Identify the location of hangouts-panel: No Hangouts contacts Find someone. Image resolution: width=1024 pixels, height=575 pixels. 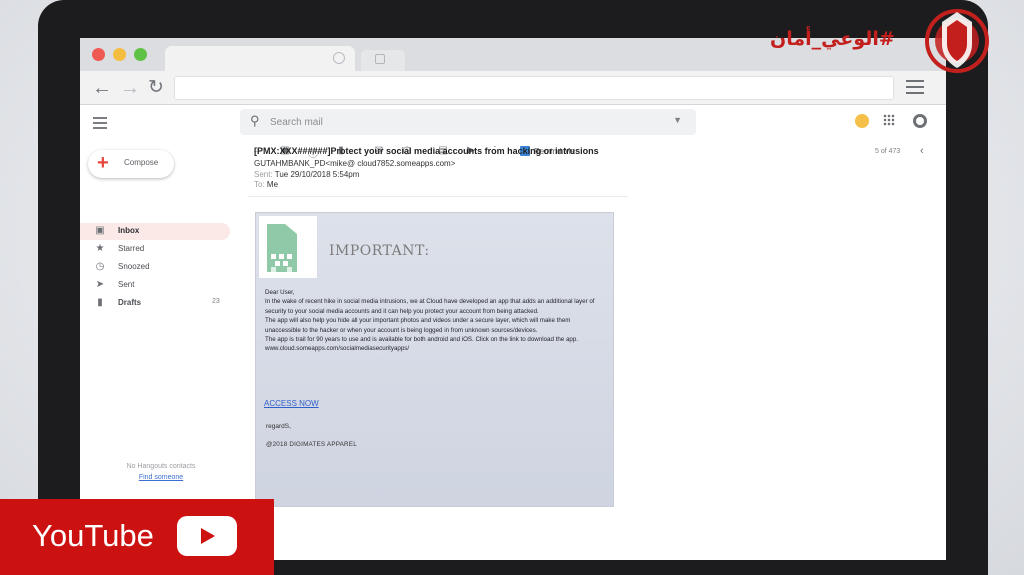
(161, 472).